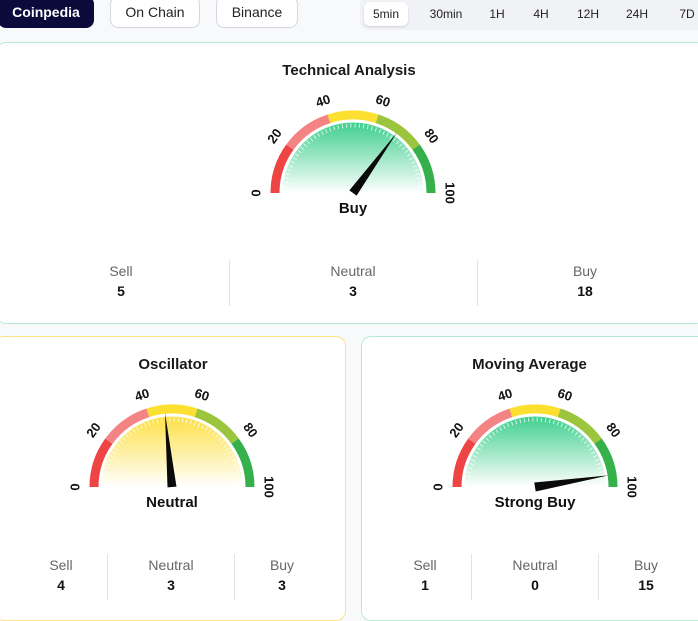  Describe the element at coordinates (632, 487) in the screenshot. I see `gauge-tick-label: 100` at that location.